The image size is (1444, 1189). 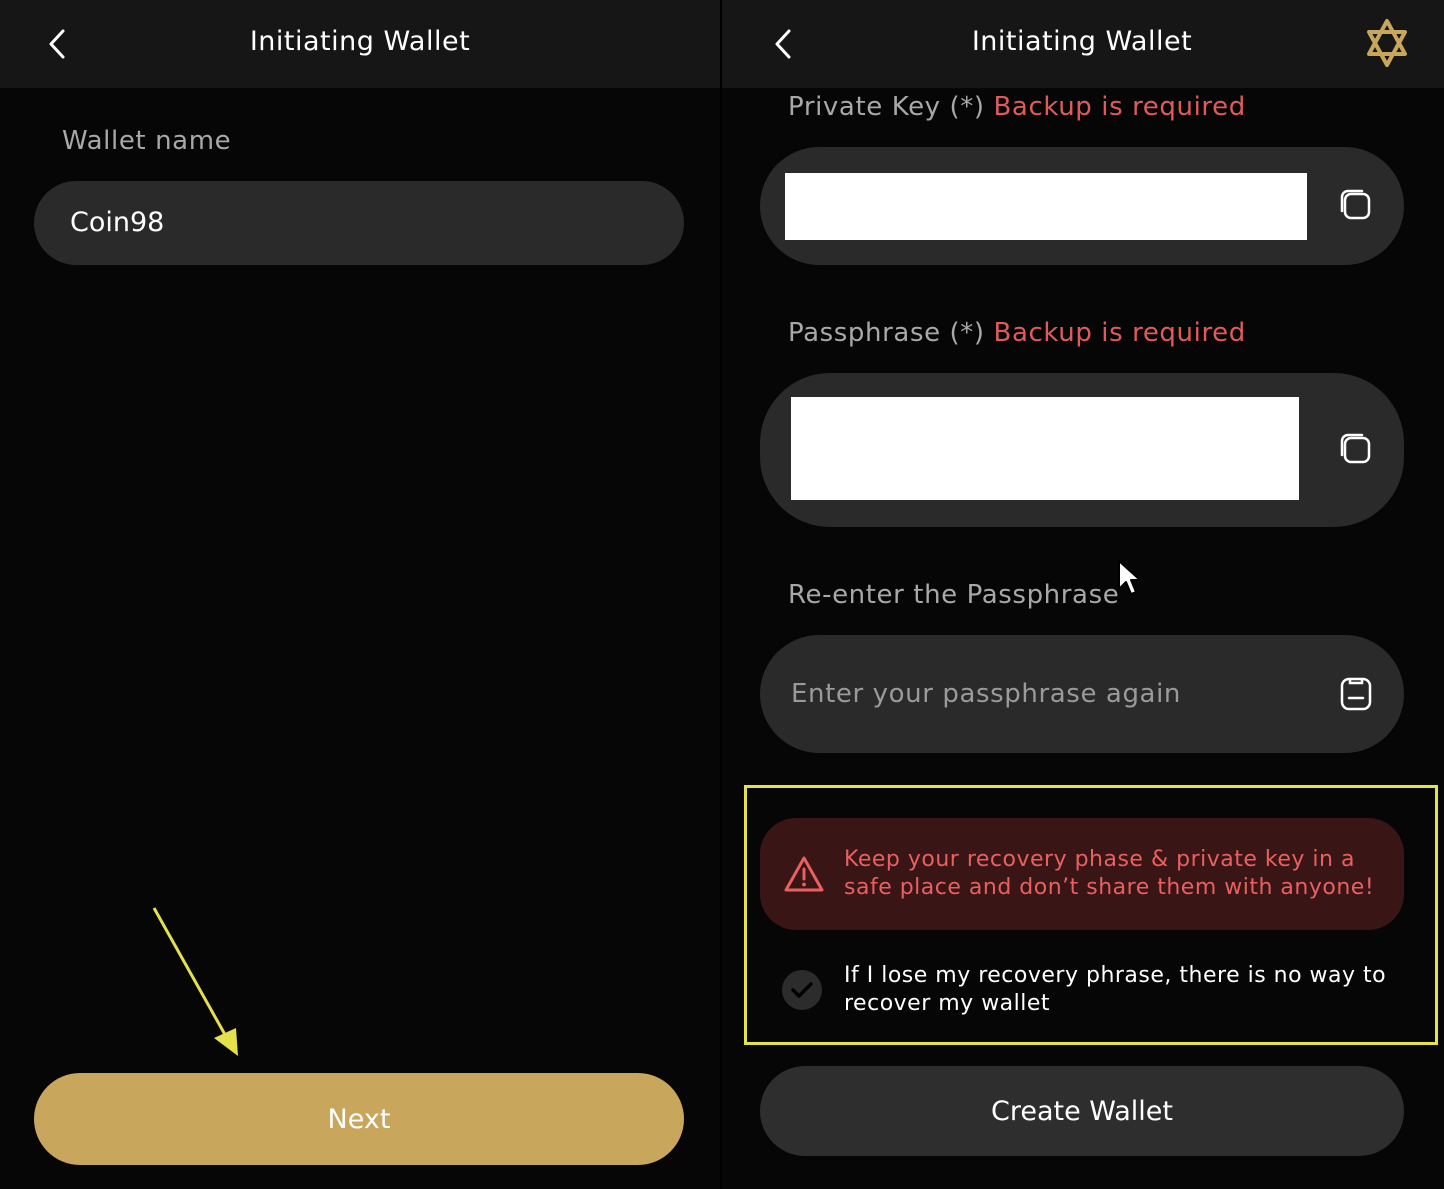 I want to click on private-key-label: Private Key (*) Backup is required, so click(x=1017, y=107).